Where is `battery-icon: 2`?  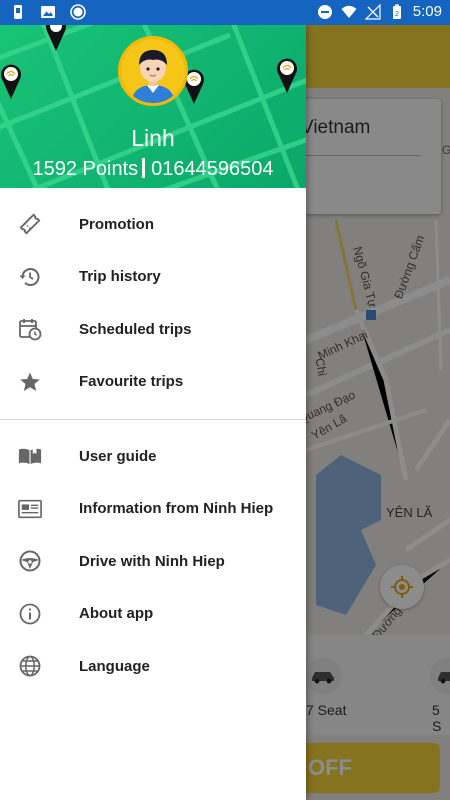 battery-icon: 2 is located at coordinates (396, 11).